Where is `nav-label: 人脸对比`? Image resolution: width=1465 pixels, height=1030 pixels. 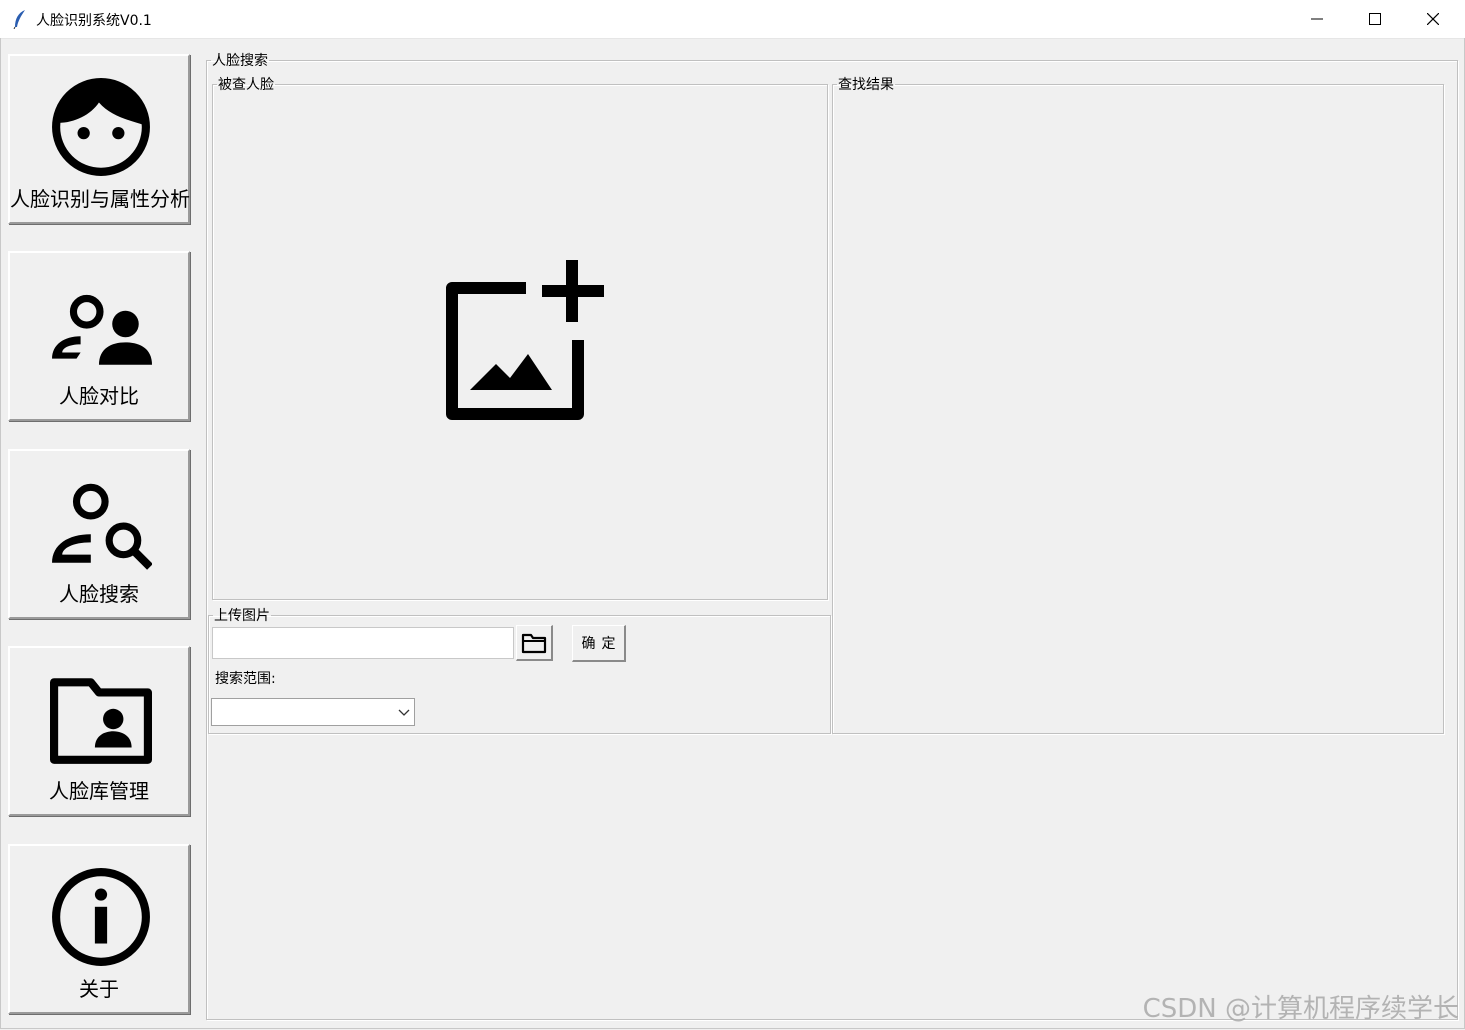 nav-label: 人脸对比 is located at coordinates (99, 396).